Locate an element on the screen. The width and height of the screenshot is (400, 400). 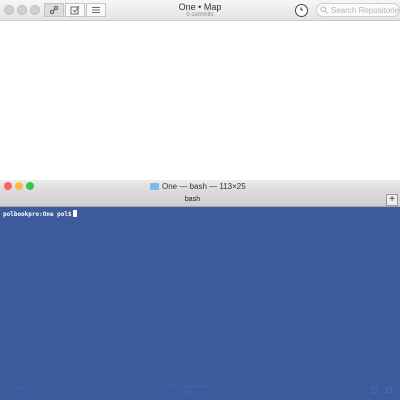
terminal-minimize-button is located at coordinates (19, 186).